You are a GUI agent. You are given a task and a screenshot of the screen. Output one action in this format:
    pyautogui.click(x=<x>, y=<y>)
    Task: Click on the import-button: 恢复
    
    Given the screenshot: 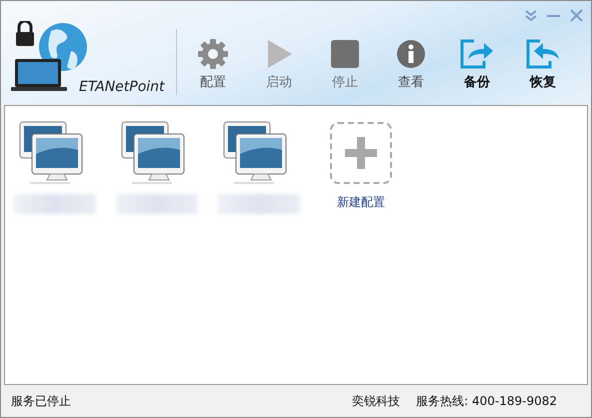 What is the action you would take?
    pyautogui.click(x=543, y=64)
    